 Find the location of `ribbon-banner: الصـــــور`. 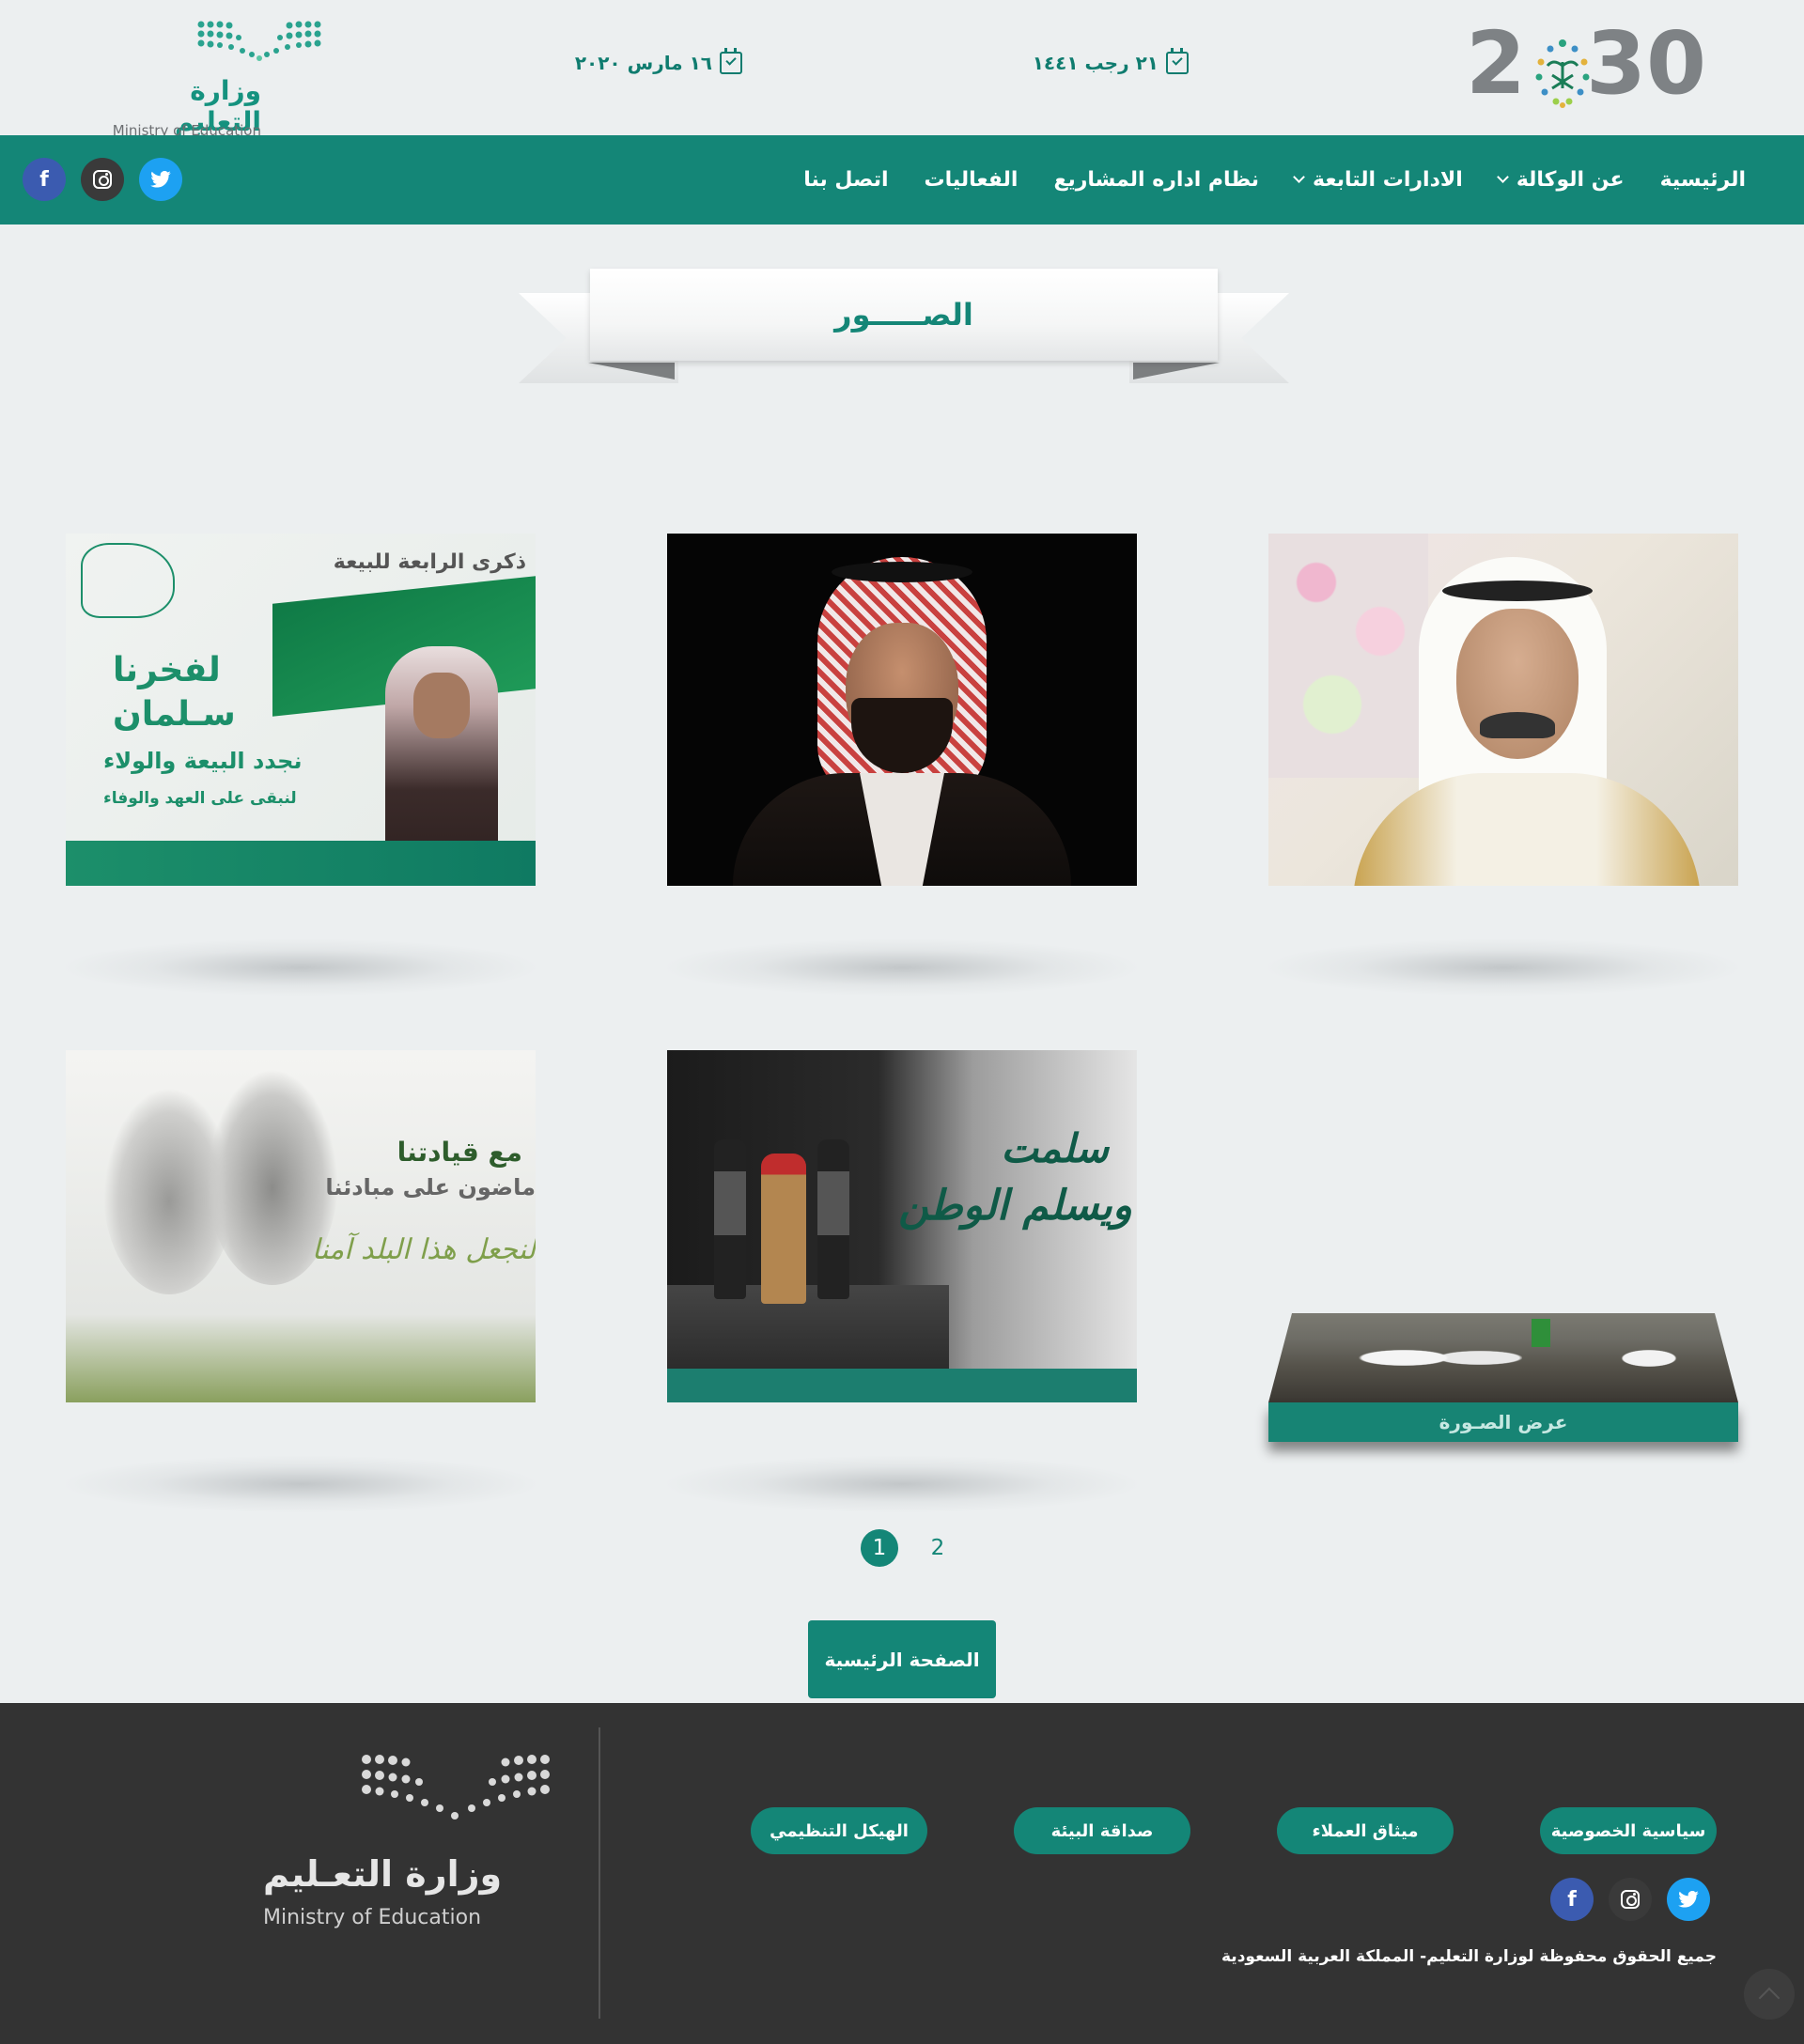

ribbon-banner: الصـــــور is located at coordinates (904, 315).